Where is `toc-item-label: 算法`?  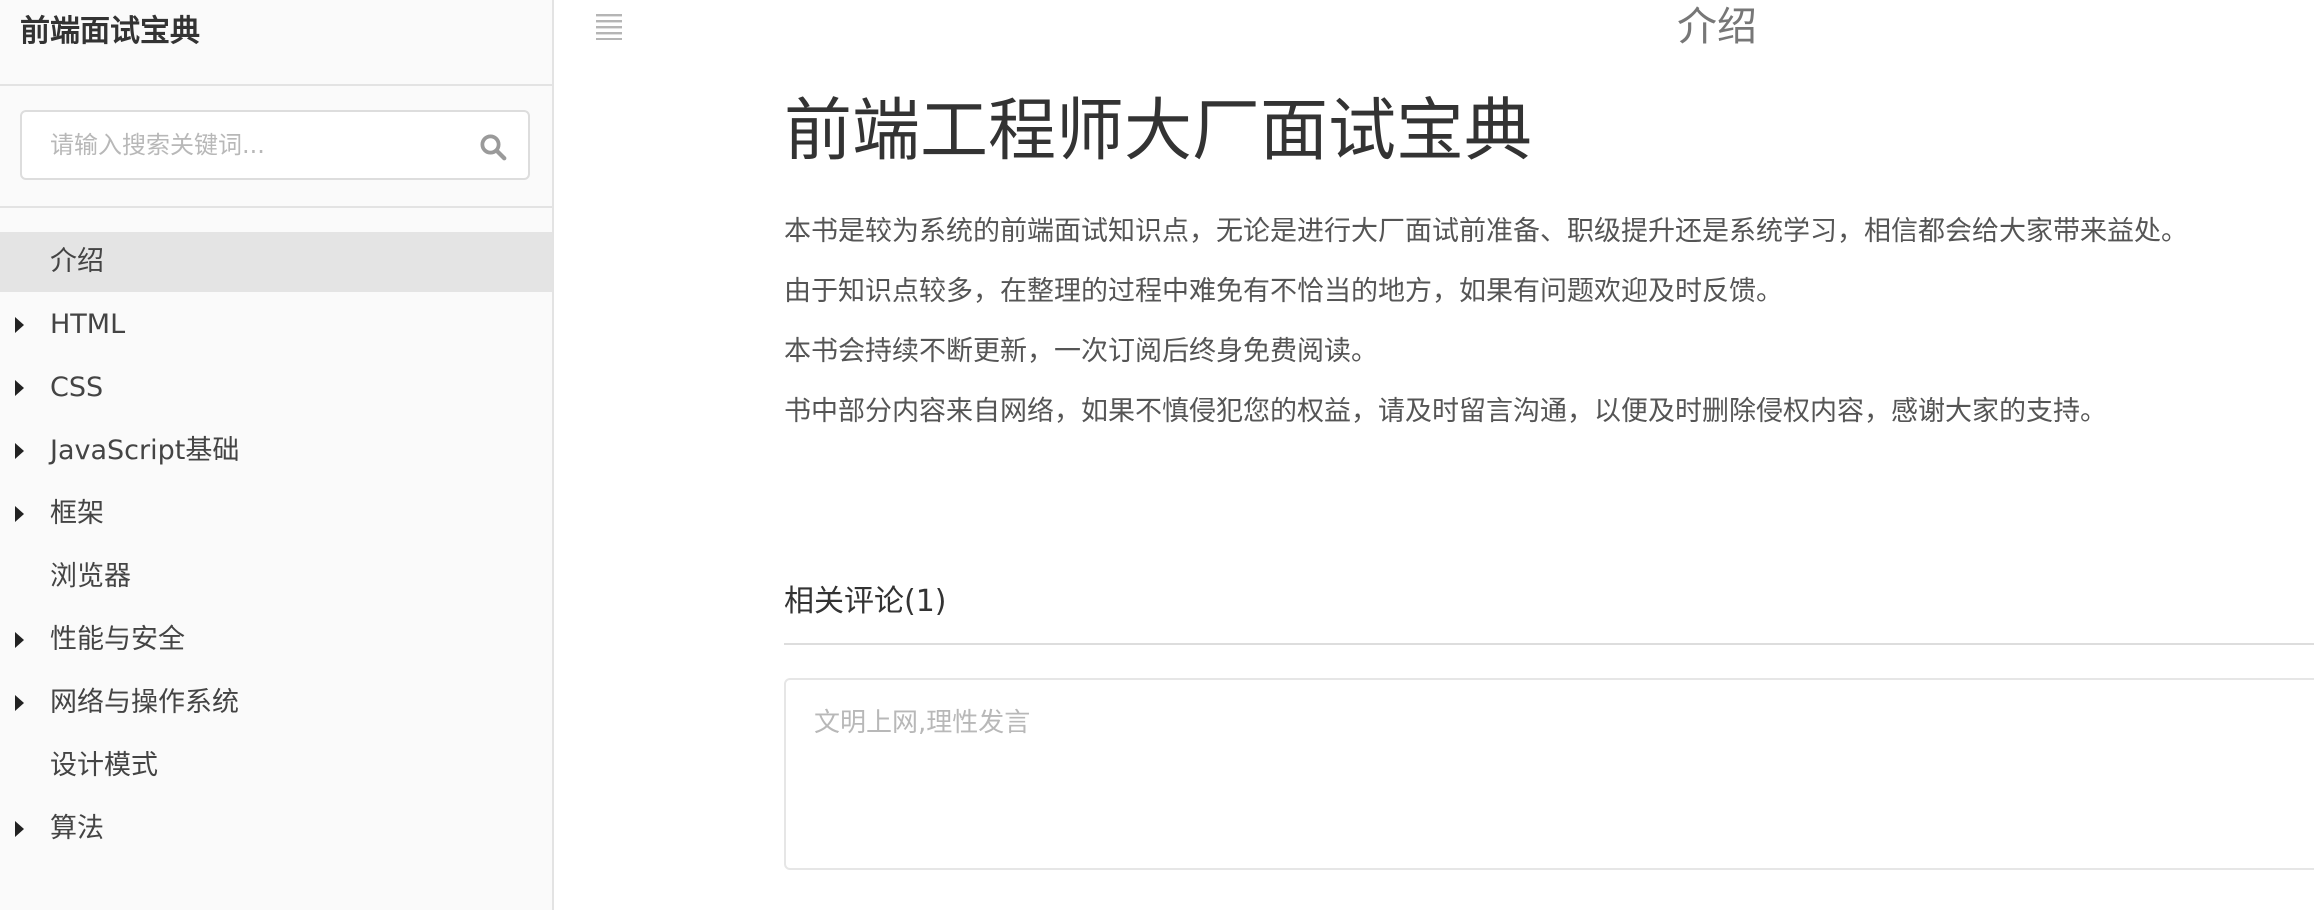
toc-item-label: 算法 is located at coordinates (77, 828).